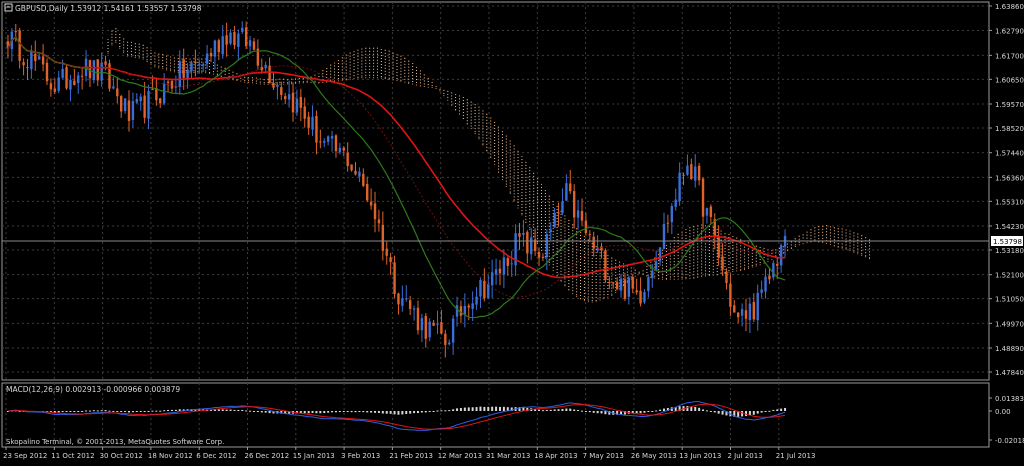 This screenshot has width=1024, height=466. What do you see at coordinates (216, 456) in the screenshot?
I see `time-tick-label: 6 Dec 2012` at bounding box center [216, 456].